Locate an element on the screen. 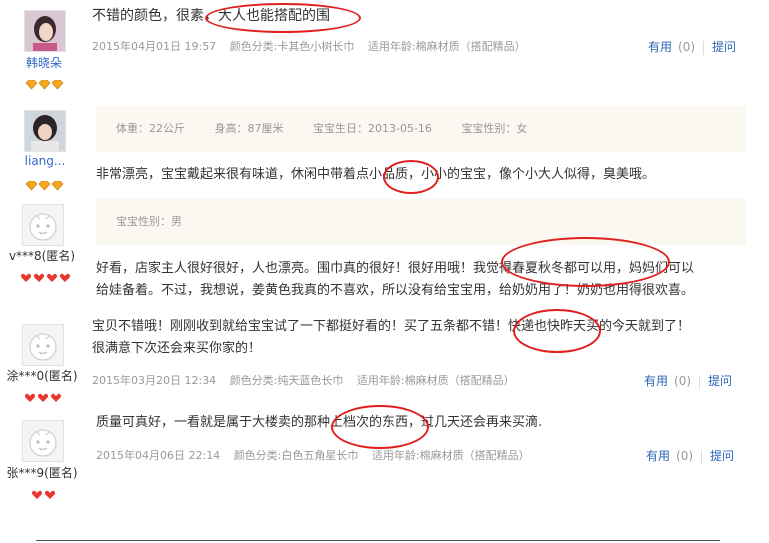 The height and width of the screenshot is (543, 769). color-category: 颜色分类:白色五角星长巾 is located at coordinates (296, 455).